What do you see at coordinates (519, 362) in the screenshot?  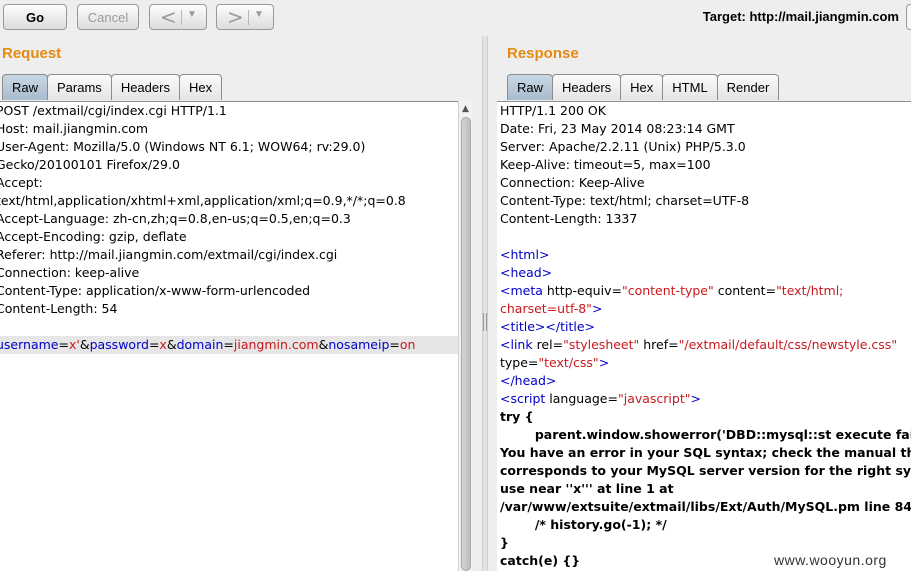 I see `html-attr: type=` at bounding box center [519, 362].